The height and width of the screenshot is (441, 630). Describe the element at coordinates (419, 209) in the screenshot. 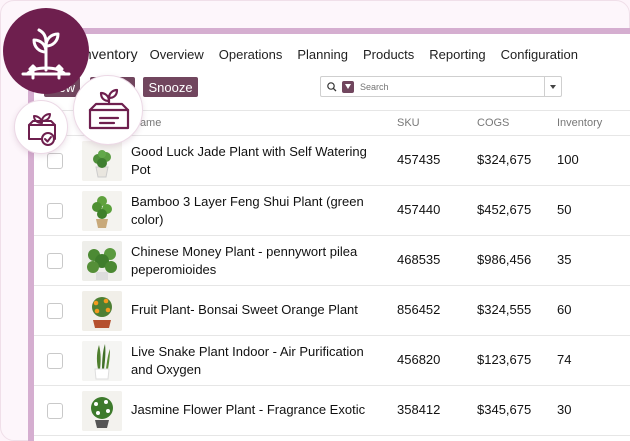

I see `product-sku: 457440` at that location.